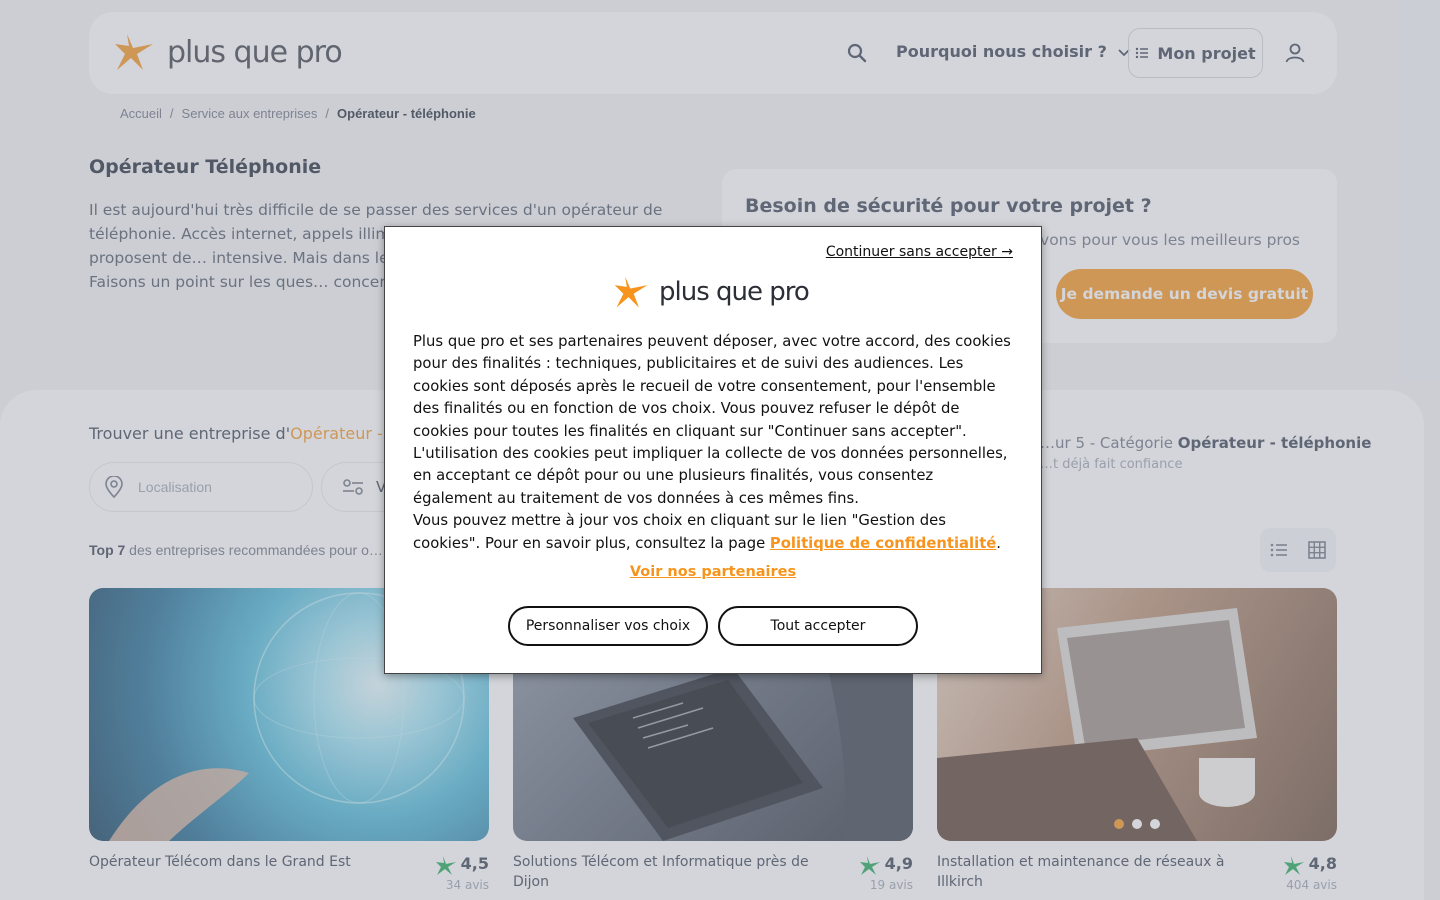 Image resolution: width=1440 pixels, height=900 pixels. I want to click on continue-without-accepting-link: Continuer sans accepter →, so click(919, 252).